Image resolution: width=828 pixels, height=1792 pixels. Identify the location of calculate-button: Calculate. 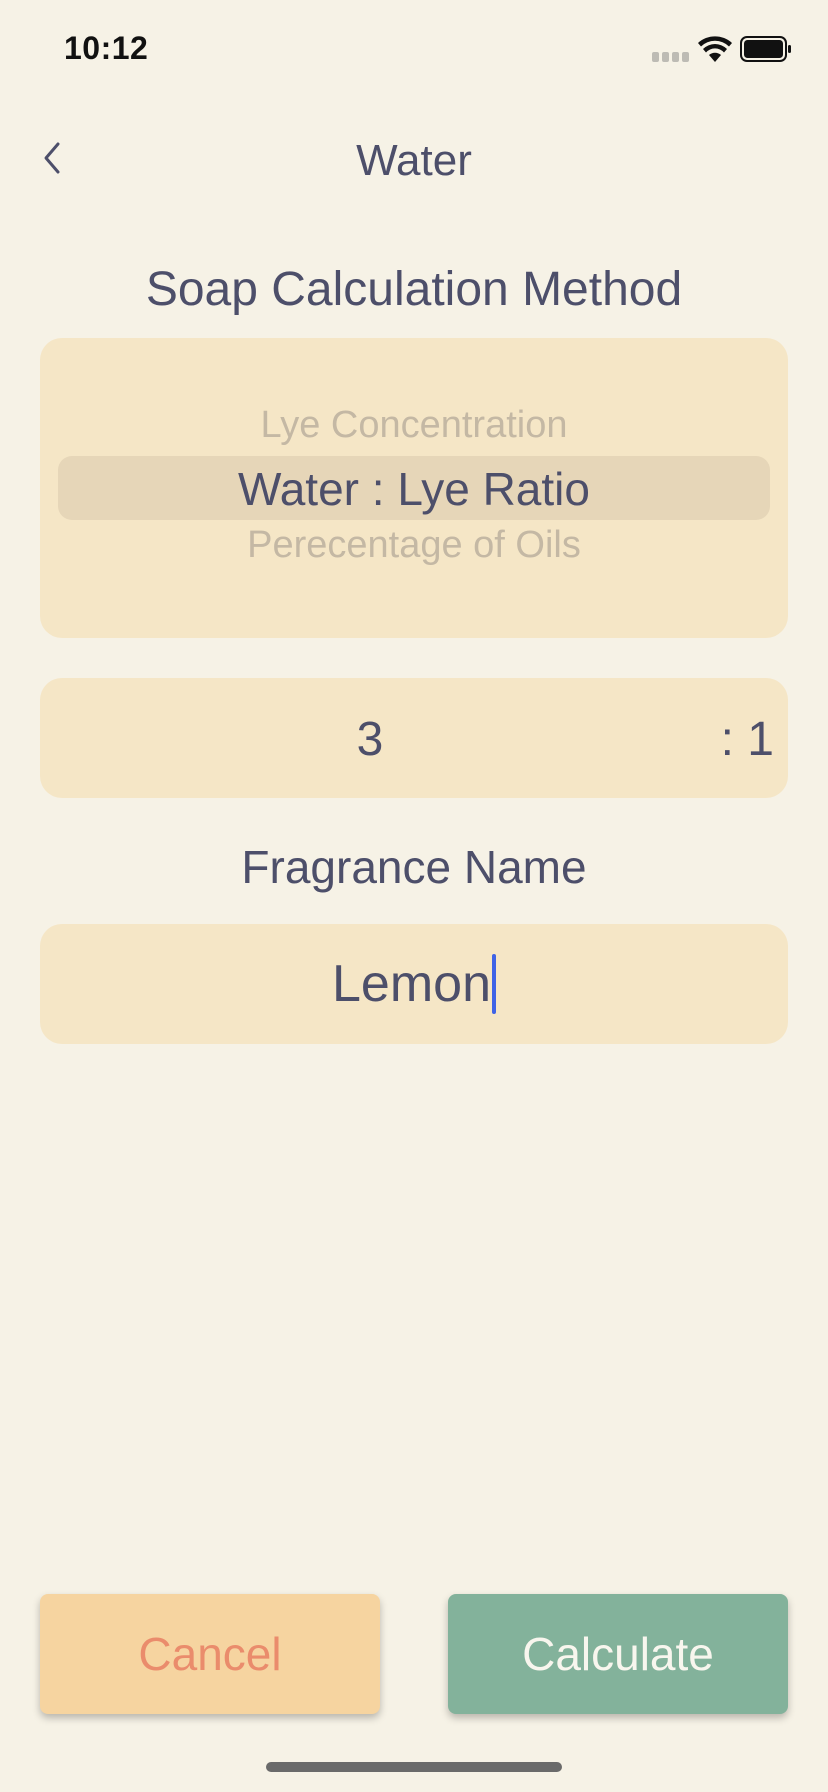
(618, 1654).